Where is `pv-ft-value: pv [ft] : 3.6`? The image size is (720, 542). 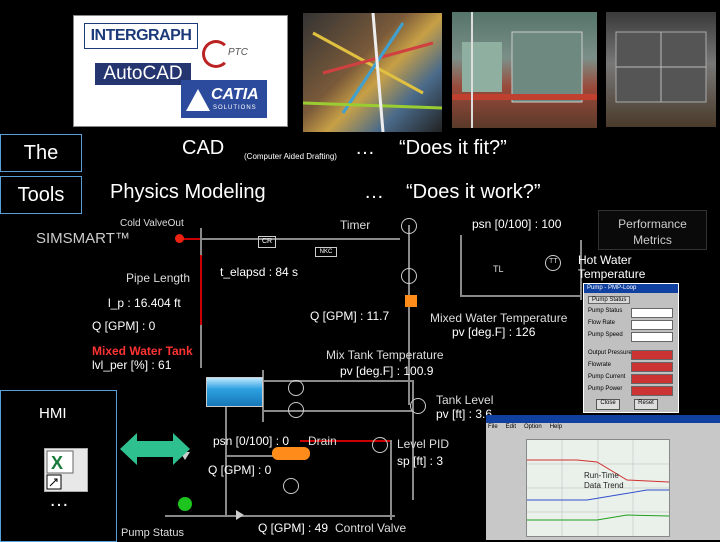 pv-ft-value: pv [ft] : 3.6 is located at coordinates (464, 414).